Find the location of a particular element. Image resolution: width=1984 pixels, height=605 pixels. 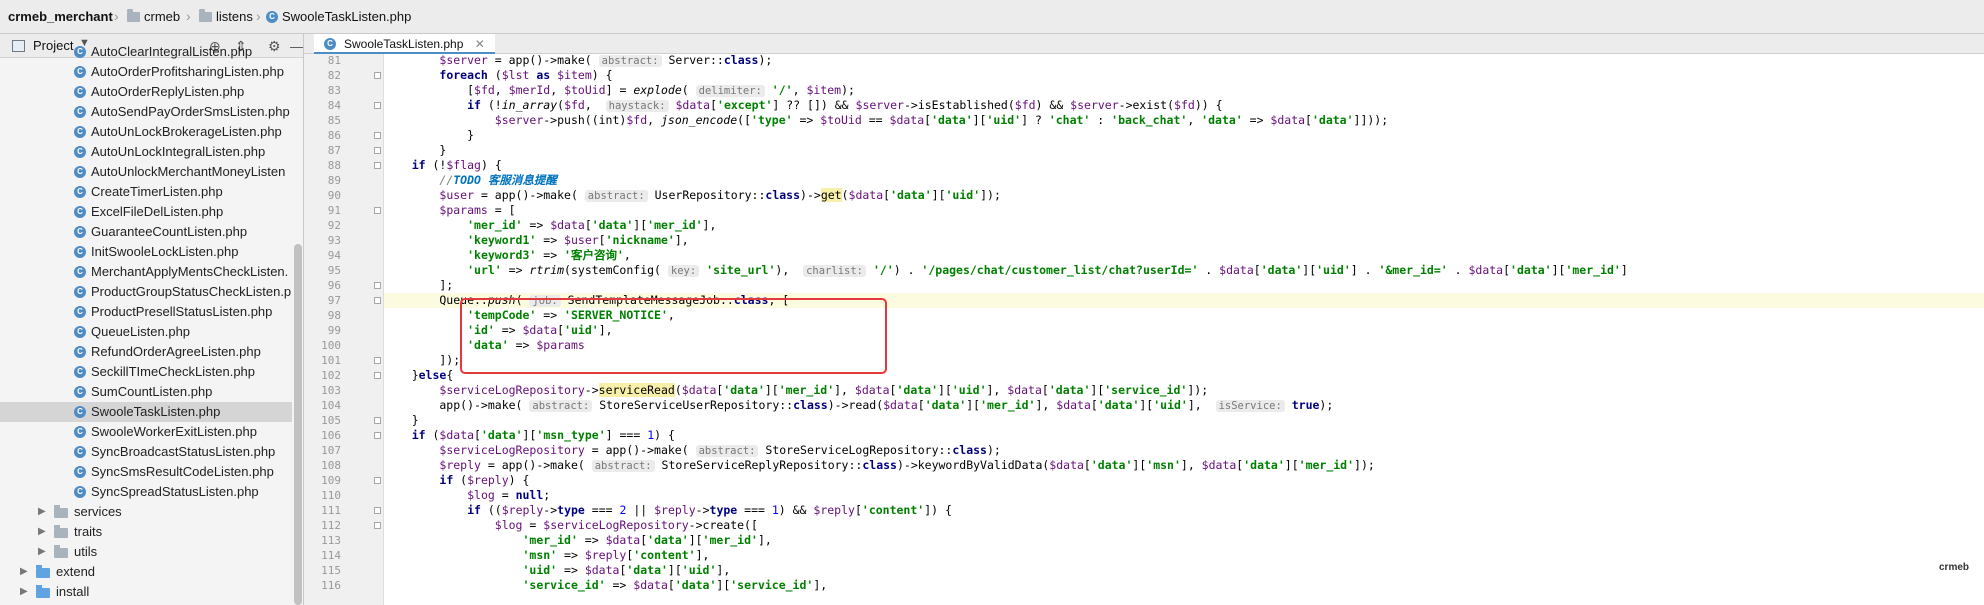

code-line: if (!$flag) { is located at coordinates (1184, 165).